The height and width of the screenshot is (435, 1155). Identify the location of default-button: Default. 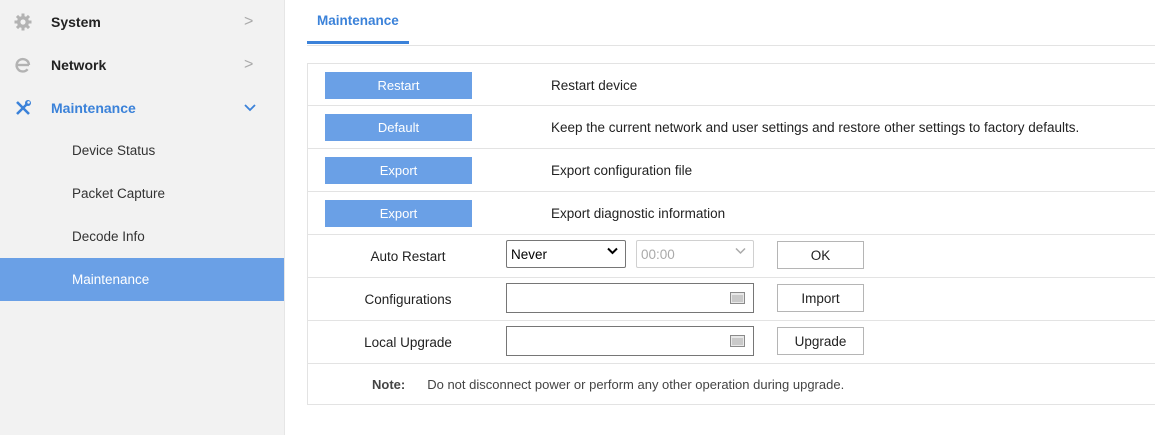
(398, 127).